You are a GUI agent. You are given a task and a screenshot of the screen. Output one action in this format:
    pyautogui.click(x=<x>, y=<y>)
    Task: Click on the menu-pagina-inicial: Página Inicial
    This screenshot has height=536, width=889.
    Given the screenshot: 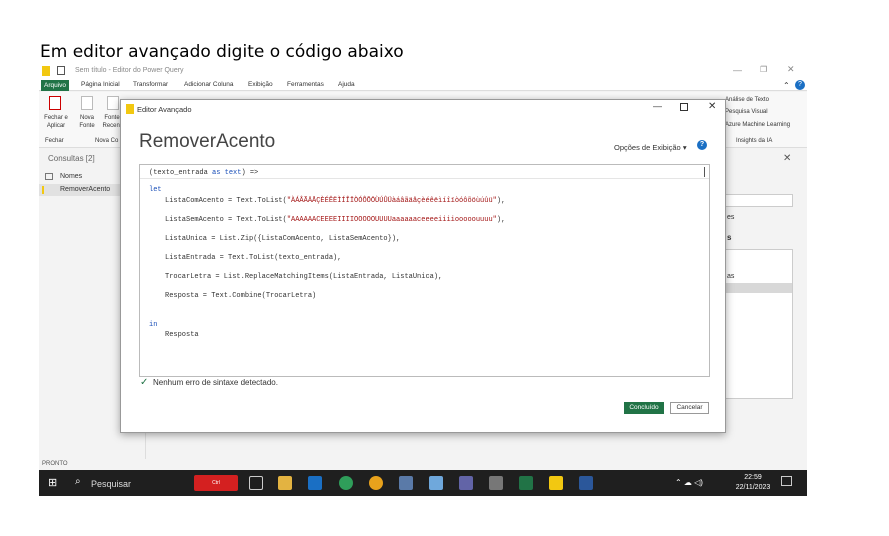 What is the action you would take?
    pyautogui.click(x=100, y=84)
    